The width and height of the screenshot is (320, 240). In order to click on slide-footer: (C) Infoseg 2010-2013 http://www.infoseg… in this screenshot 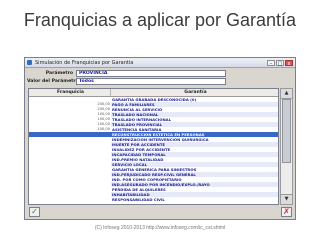, I will do `click(160, 228)`.